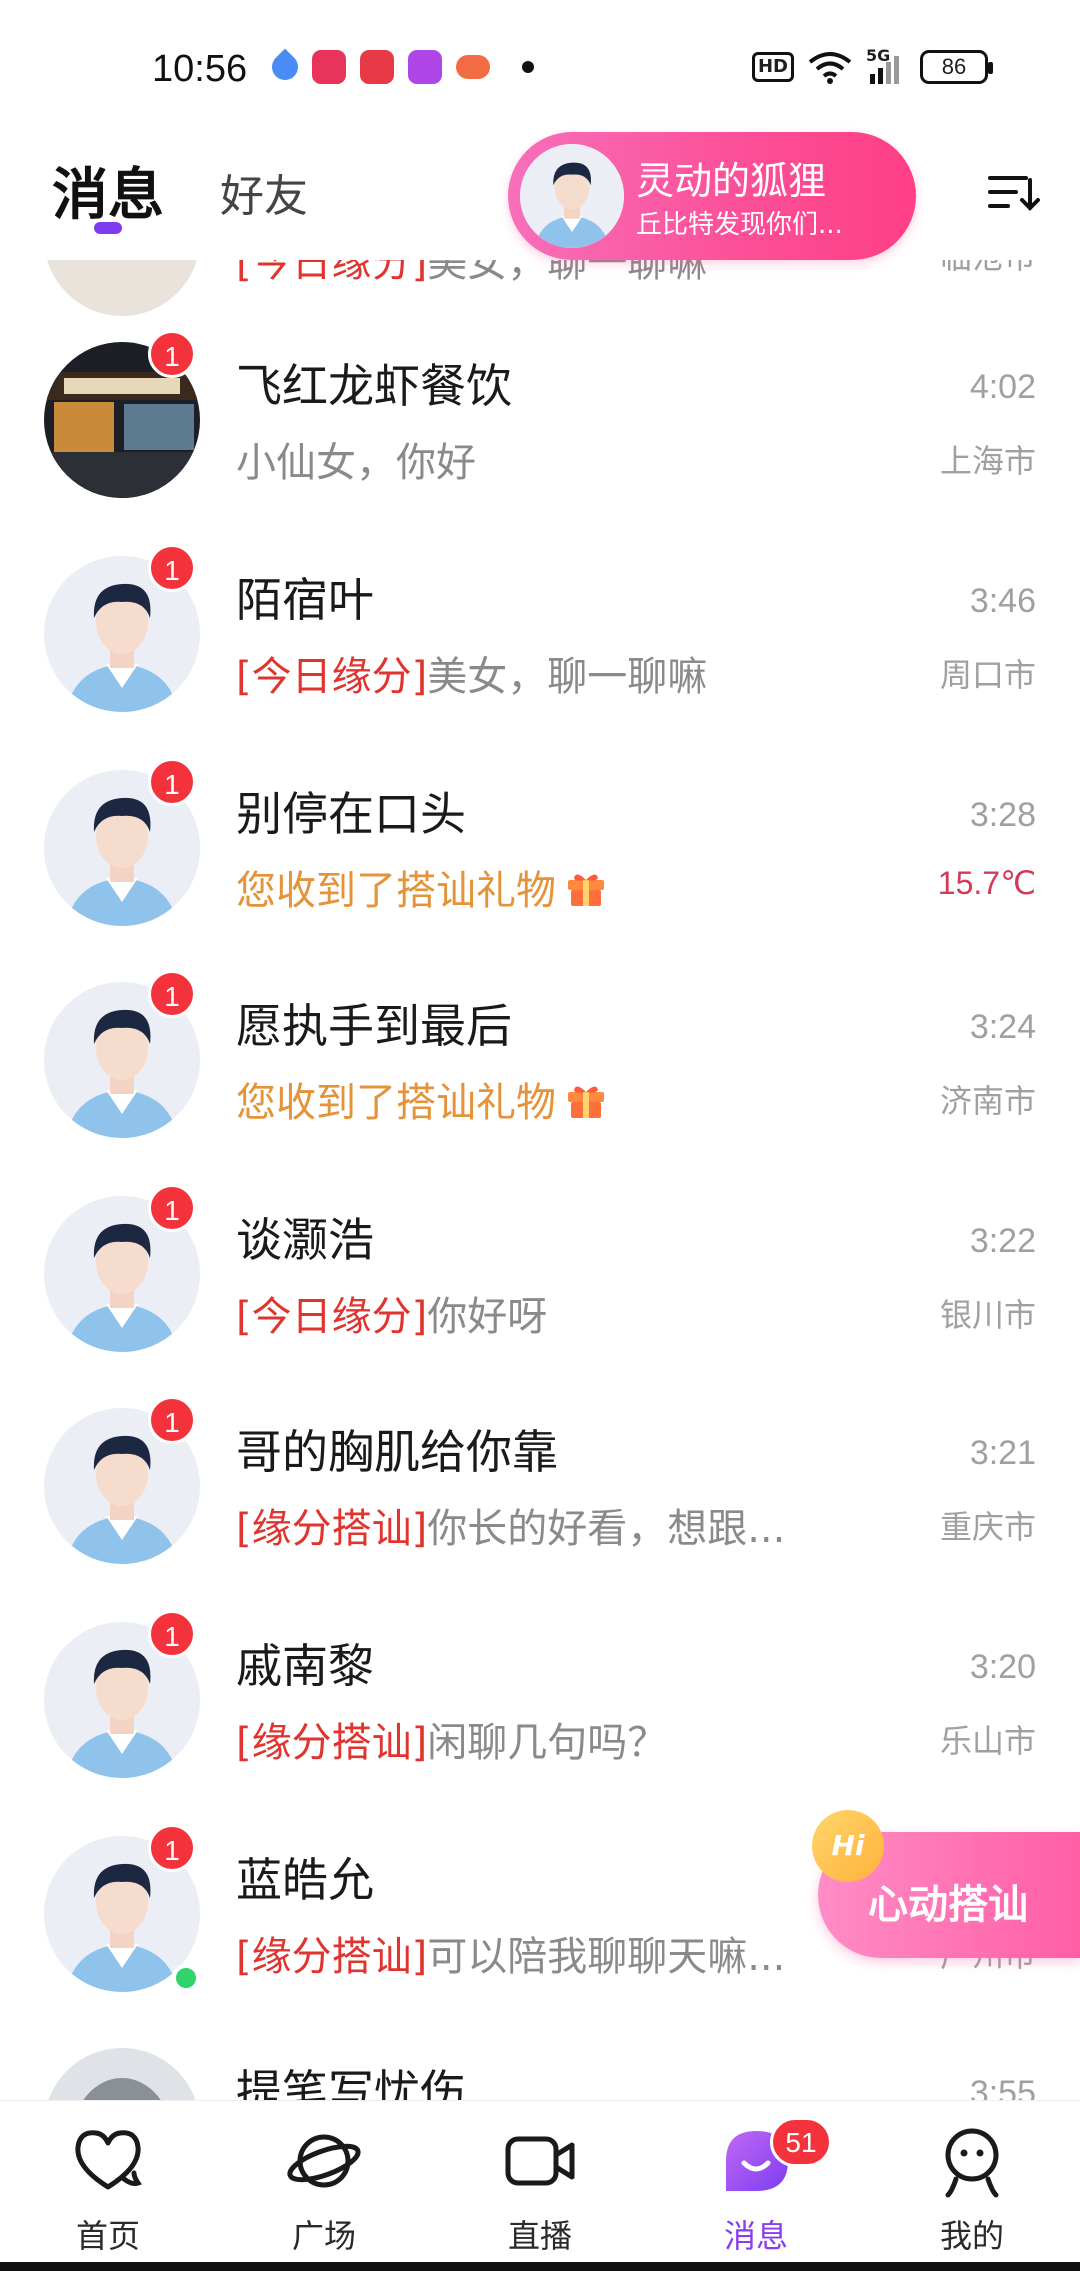 The height and width of the screenshot is (2271, 1080). What do you see at coordinates (540, 1281) in the screenshot?
I see `list-item: 1 谈灏浩 [今日缘分]你好呀 3:22 银川市` at bounding box center [540, 1281].